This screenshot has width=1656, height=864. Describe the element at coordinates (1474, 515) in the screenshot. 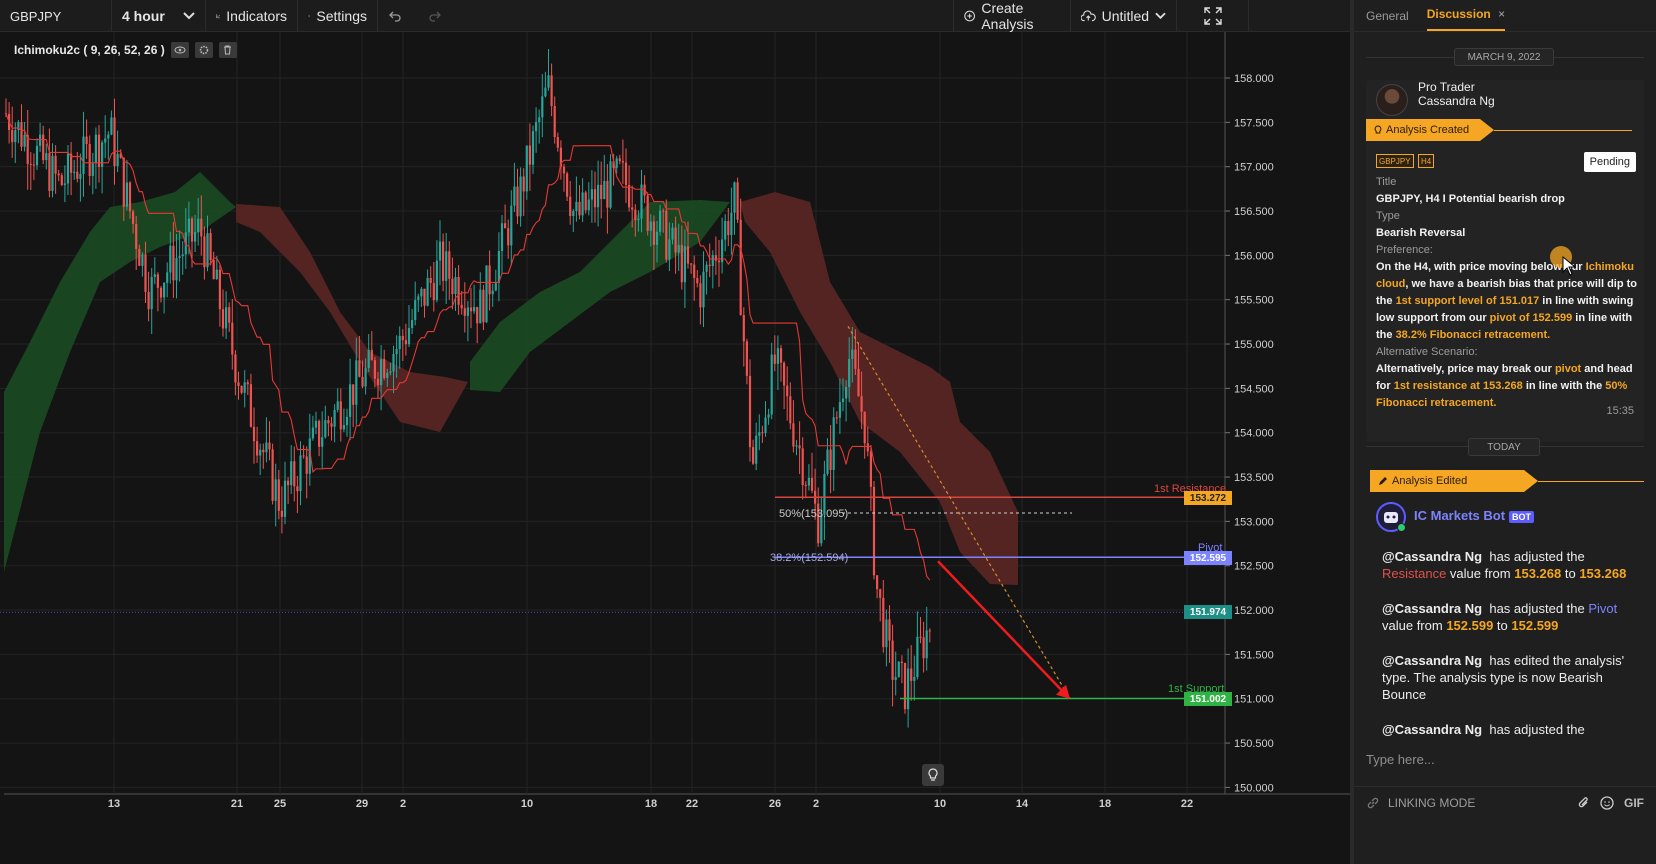

I see `bot-name: IC Markets Bot BOT` at that location.